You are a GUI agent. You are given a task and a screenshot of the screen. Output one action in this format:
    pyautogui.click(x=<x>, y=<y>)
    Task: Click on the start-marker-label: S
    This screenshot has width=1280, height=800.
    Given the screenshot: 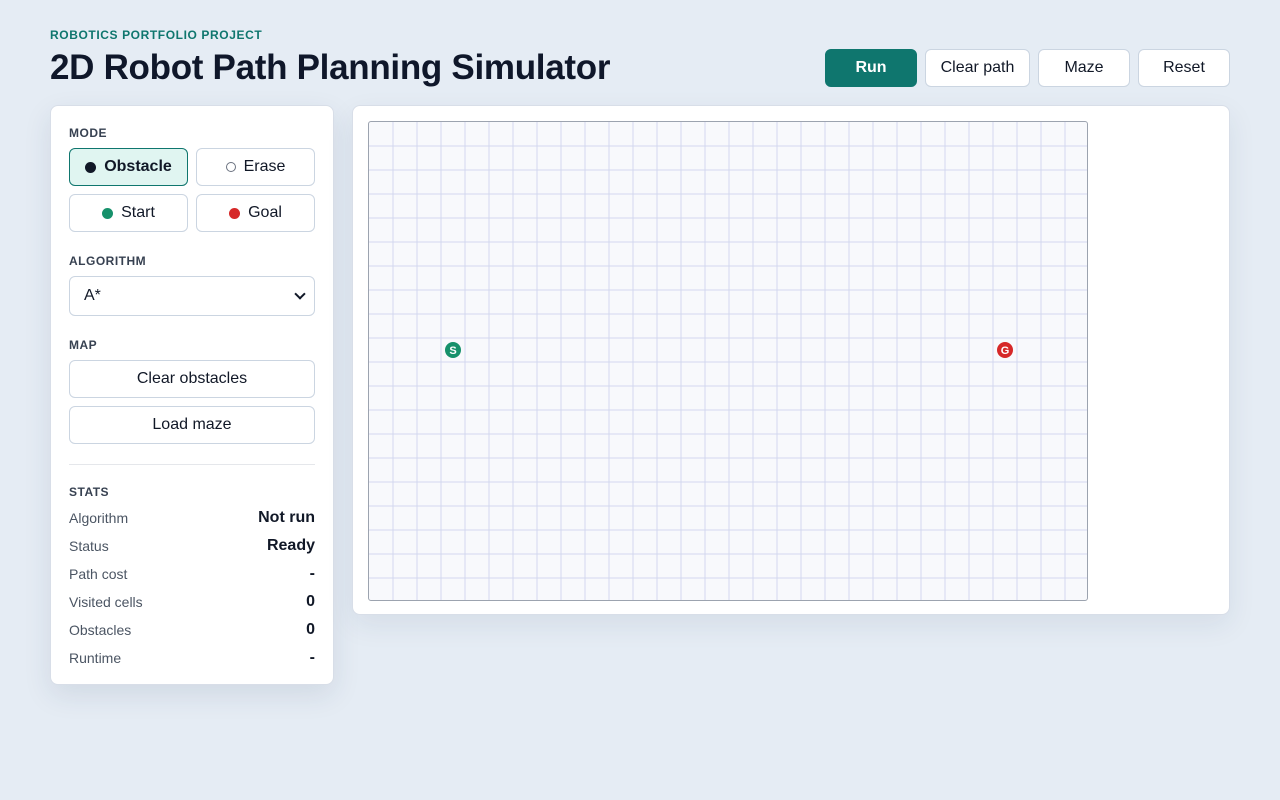 What is the action you would take?
    pyautogui.click(x=452, y=351)
    